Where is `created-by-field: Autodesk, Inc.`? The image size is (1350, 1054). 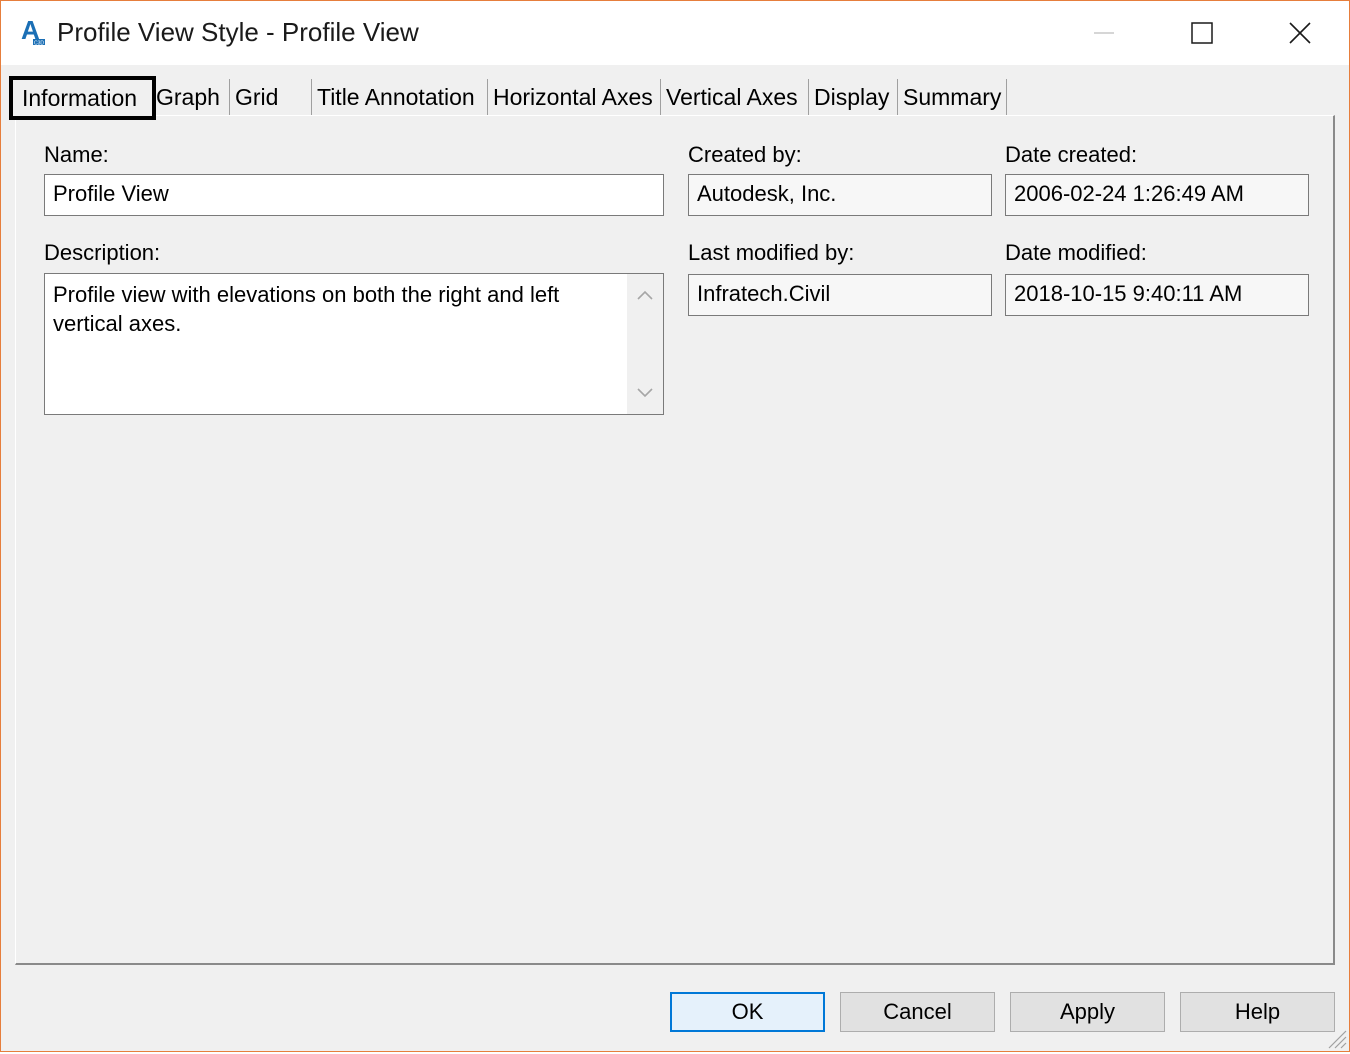 created-by-field: Autodesk, Inc. is located at coordinates (840, 195).